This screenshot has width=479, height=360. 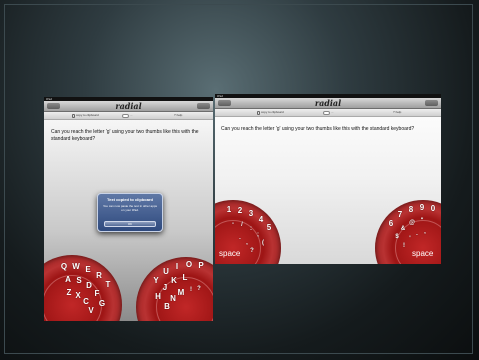 I want to click on key: 8, so click(x=411, y=210).